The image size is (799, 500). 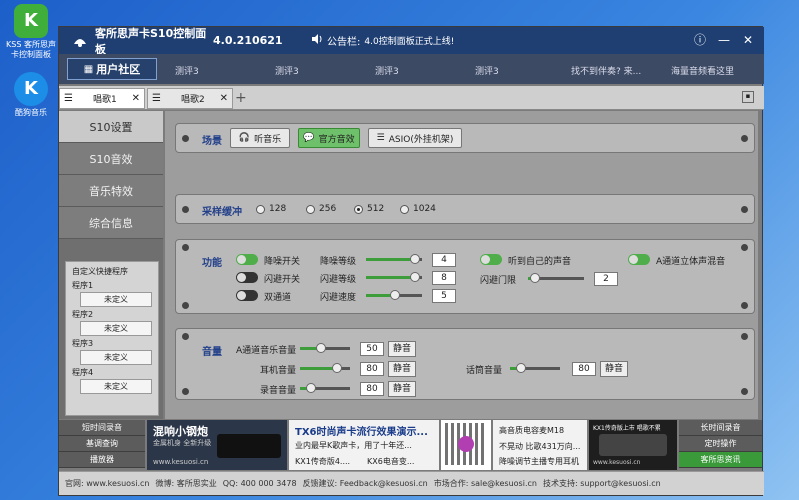 What do you see at coordinates (268, 139) in the screenshot?
I see `scene-button-label: 听音乐` at bounding box center [268, 139].